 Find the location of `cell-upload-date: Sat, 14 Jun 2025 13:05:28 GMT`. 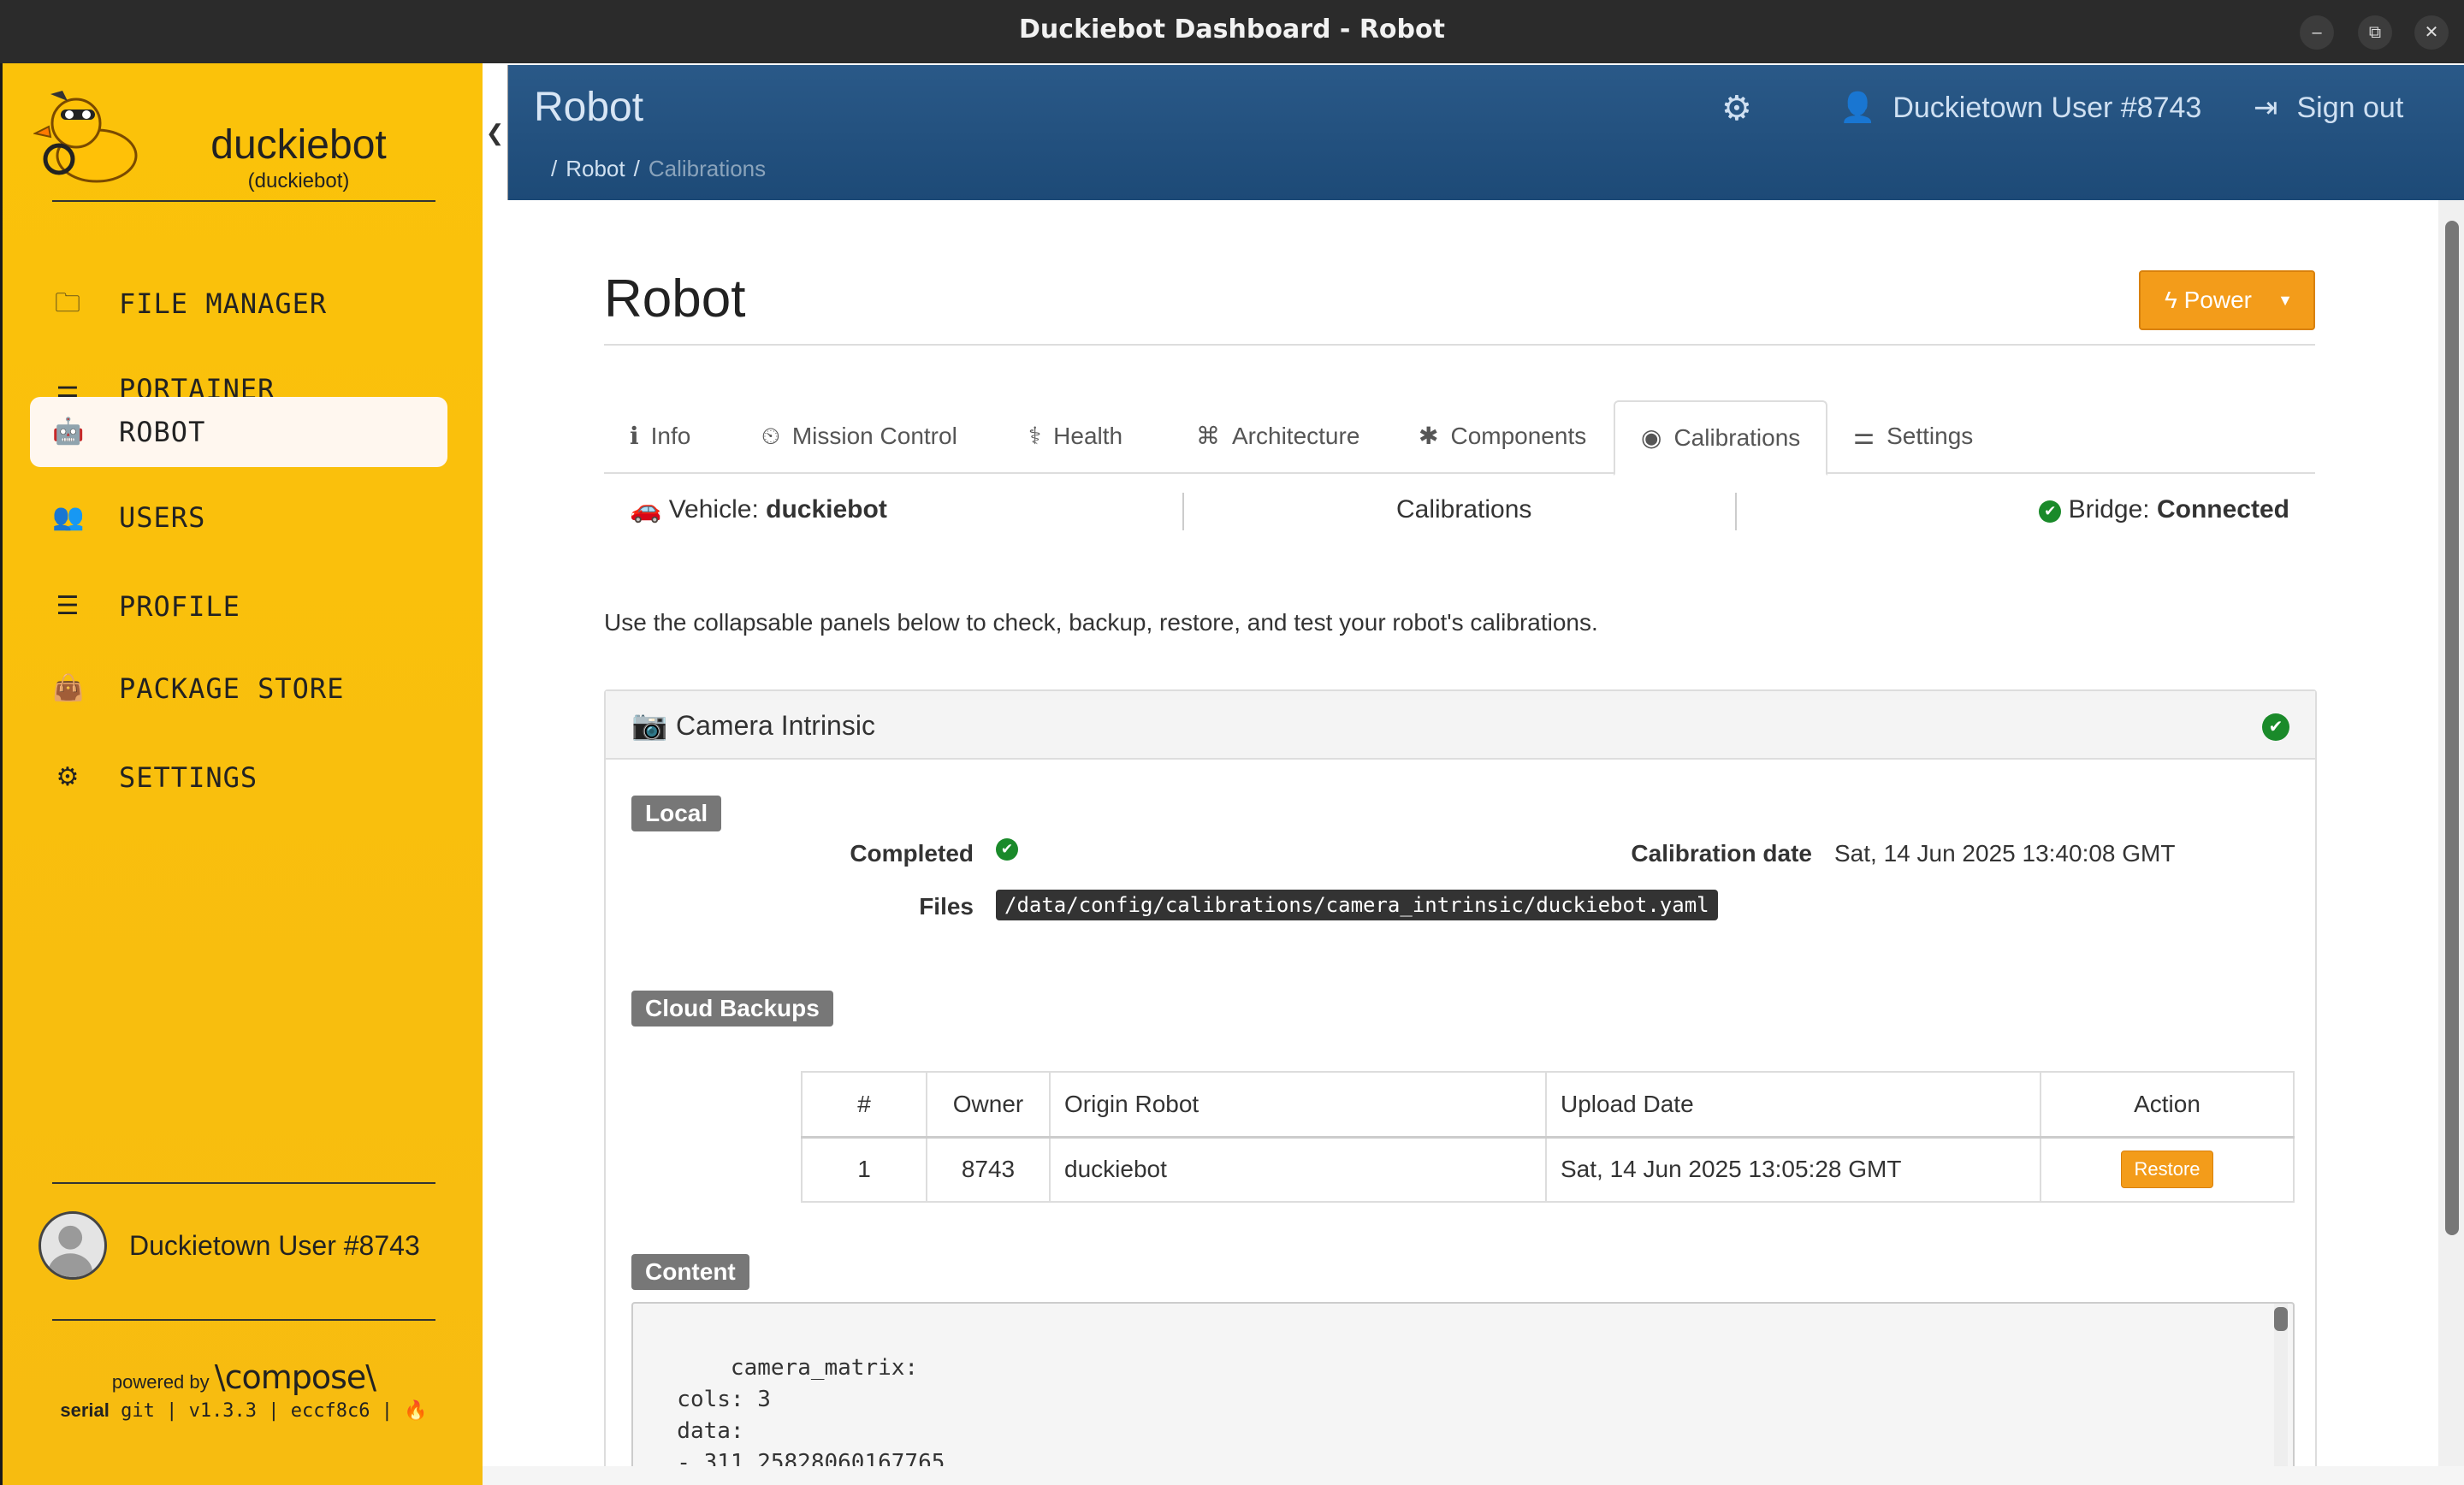

cell-upload-date: Sat, 14 Jun 2025 13:05:28 GMT is located at coordinates (1793, 1169).